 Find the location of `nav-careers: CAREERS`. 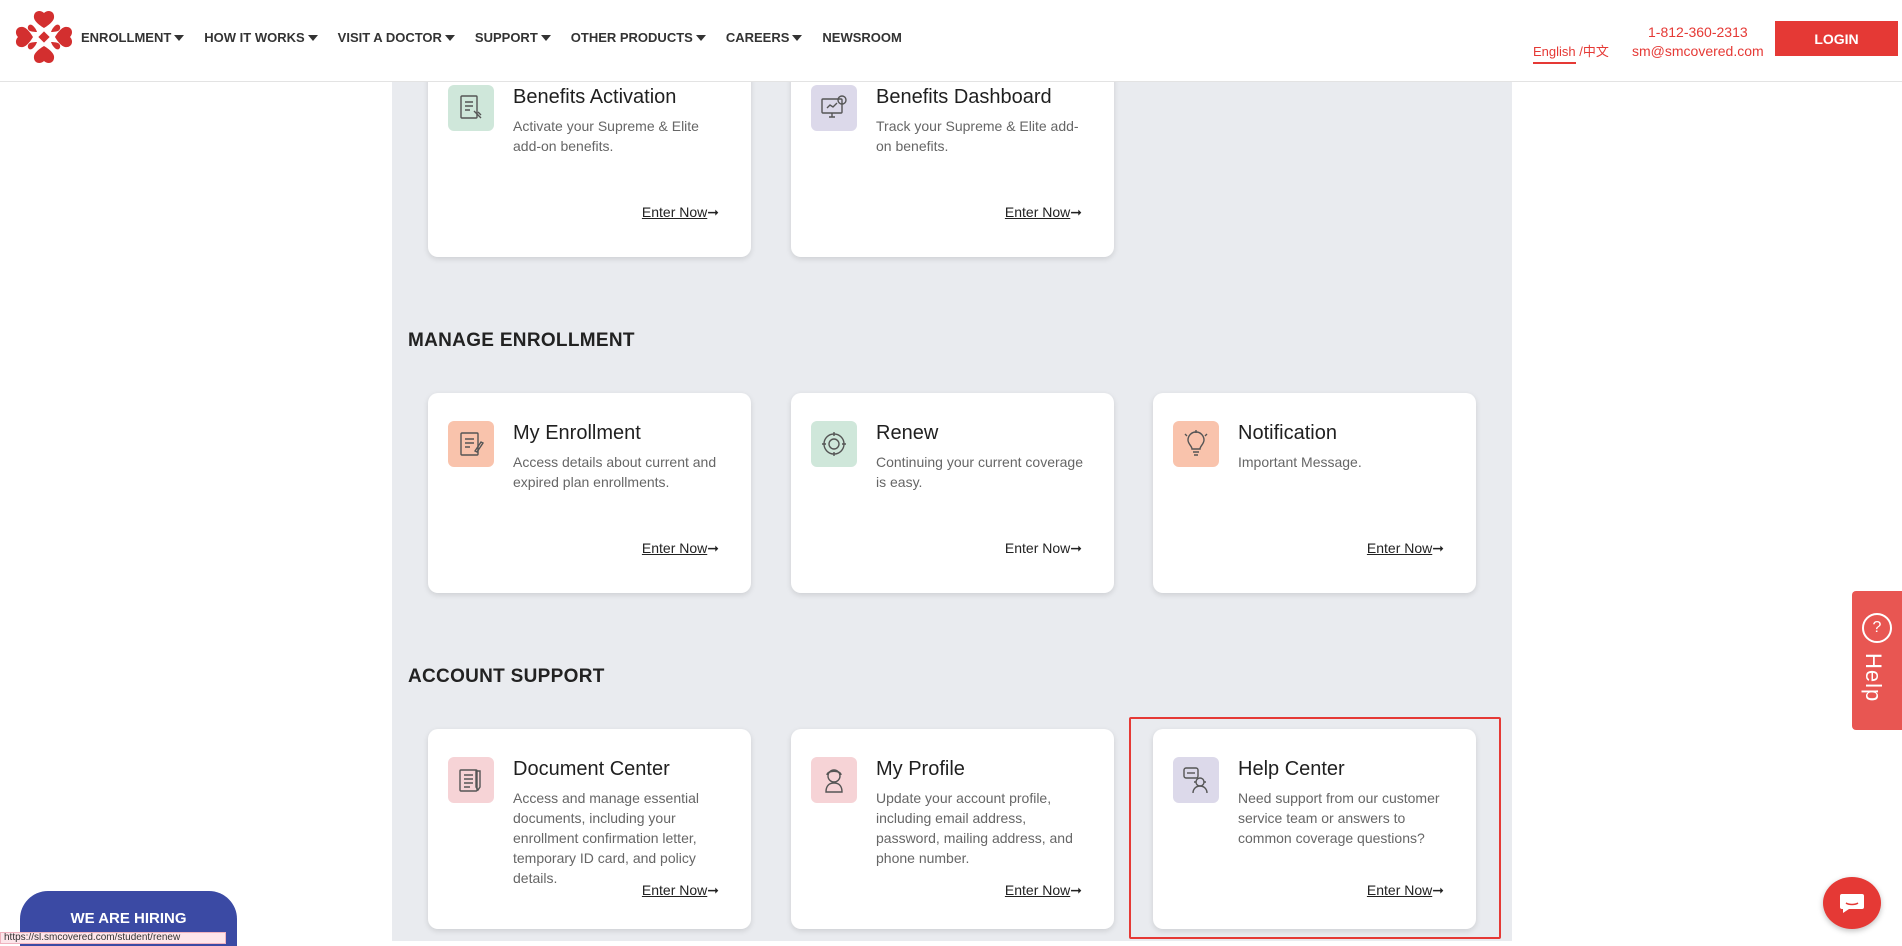

nav-careers: CAREERS is located at coordinates (764, 37).